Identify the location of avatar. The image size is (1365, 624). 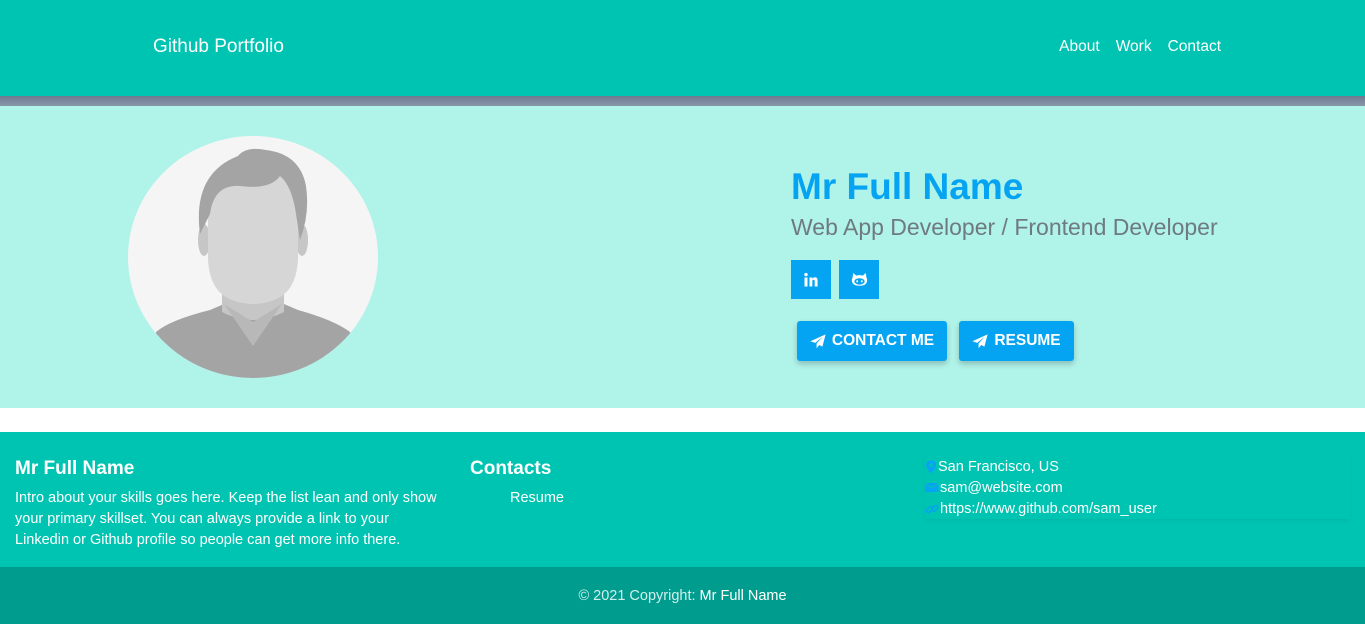
(253, 257).